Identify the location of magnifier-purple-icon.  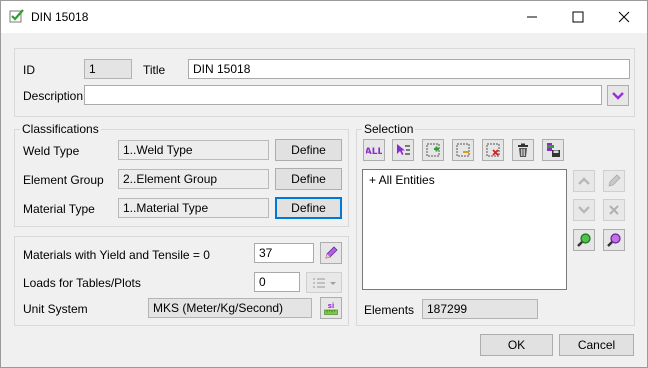
(614, 240).